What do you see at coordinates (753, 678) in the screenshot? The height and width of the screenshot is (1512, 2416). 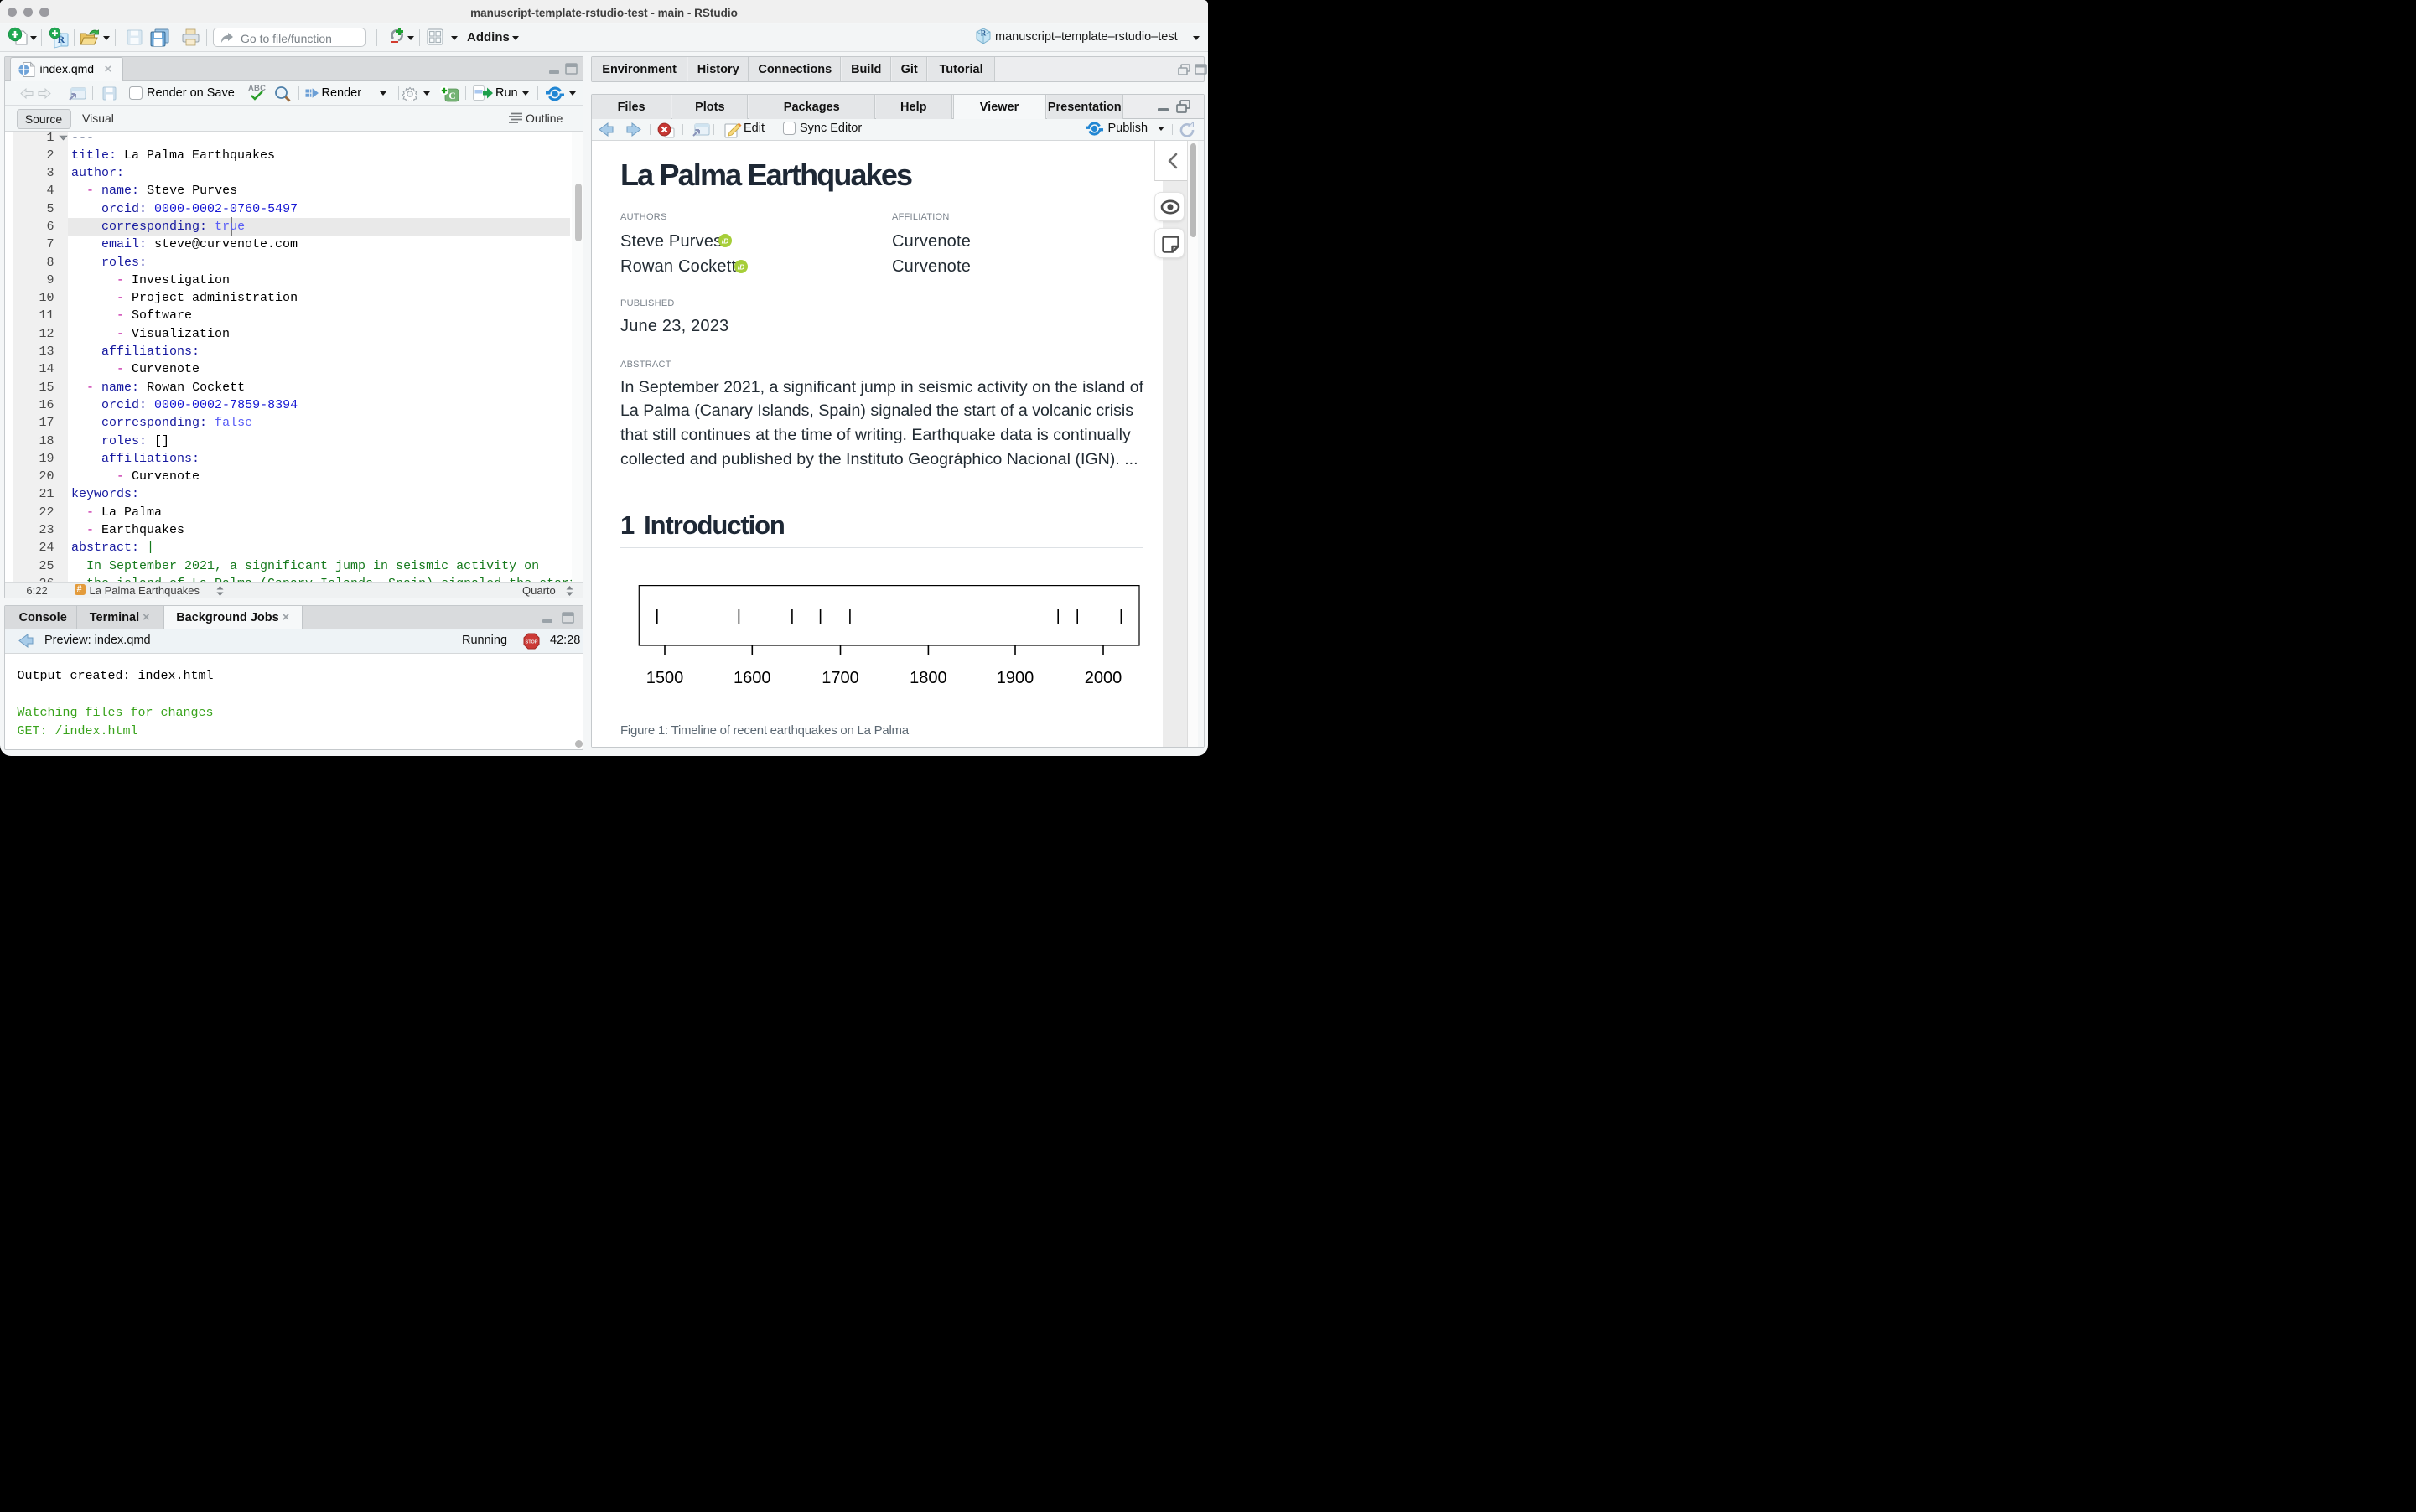 I see `svg-text: 1600` at bounding box center [753, 678].